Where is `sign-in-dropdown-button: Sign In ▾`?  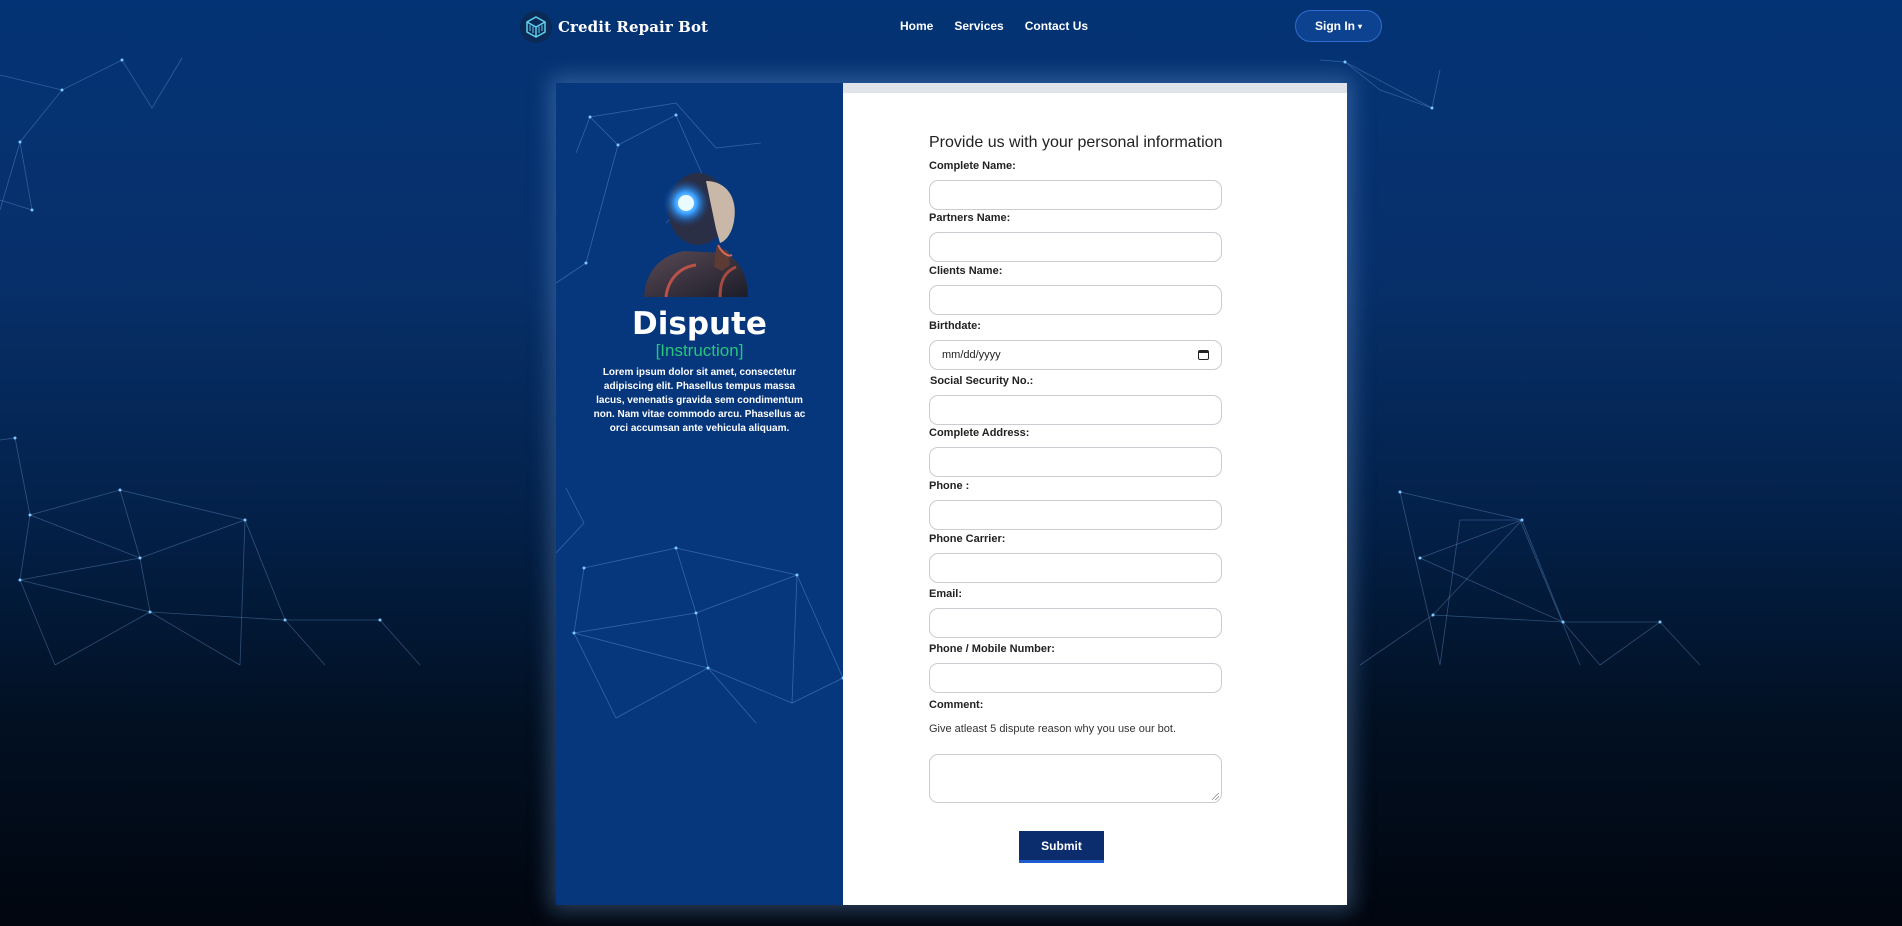
sign-in-dropdown-button: Sign In ▾ is located at coordinates (1338, 26).